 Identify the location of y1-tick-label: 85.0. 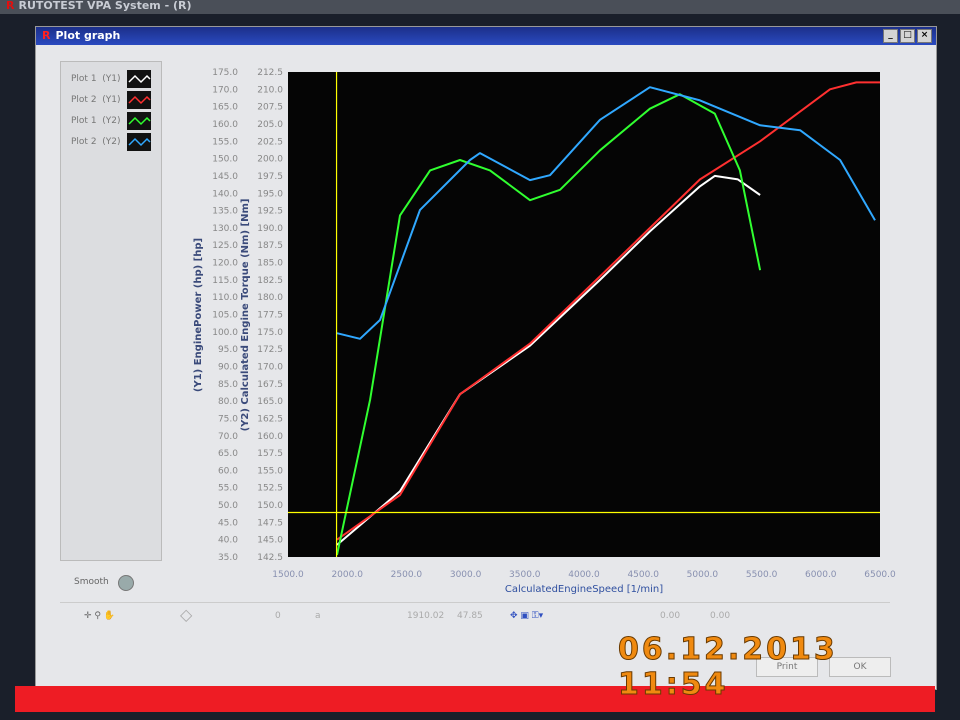
(228, 385).